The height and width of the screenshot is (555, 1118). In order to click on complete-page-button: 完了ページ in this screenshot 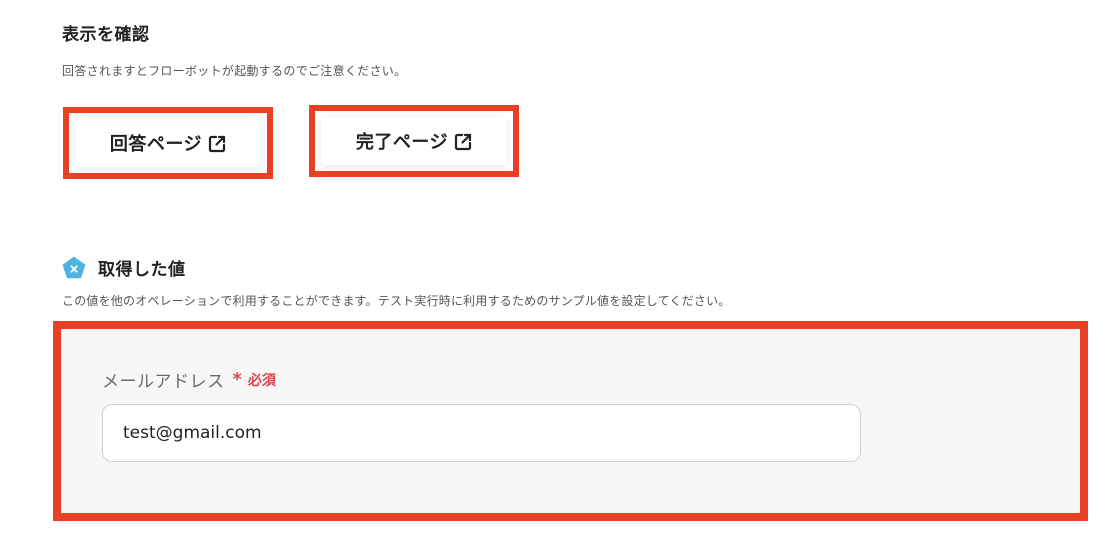, I will do `click(414, 141)`.